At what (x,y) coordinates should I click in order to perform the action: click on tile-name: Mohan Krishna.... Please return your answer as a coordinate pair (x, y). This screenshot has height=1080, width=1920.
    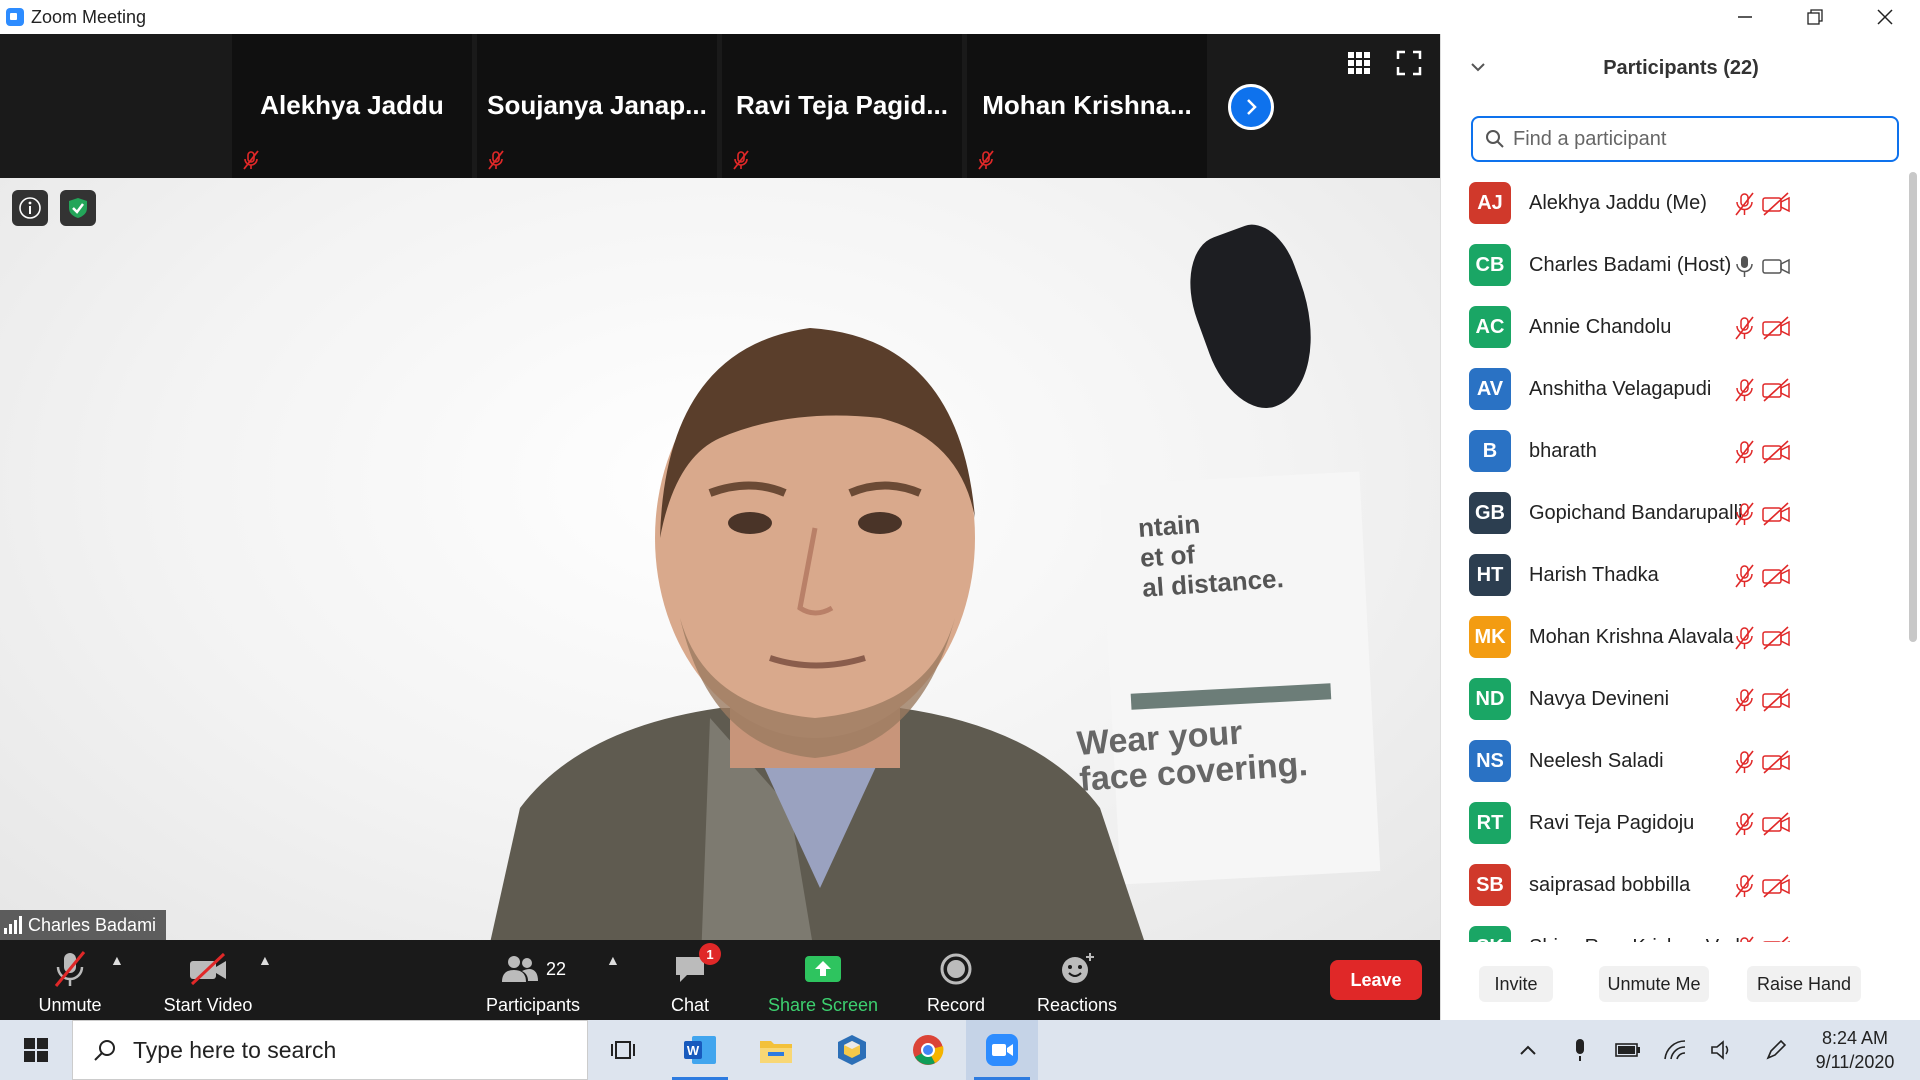
    Looking at the image, I should click on (1087, 105).